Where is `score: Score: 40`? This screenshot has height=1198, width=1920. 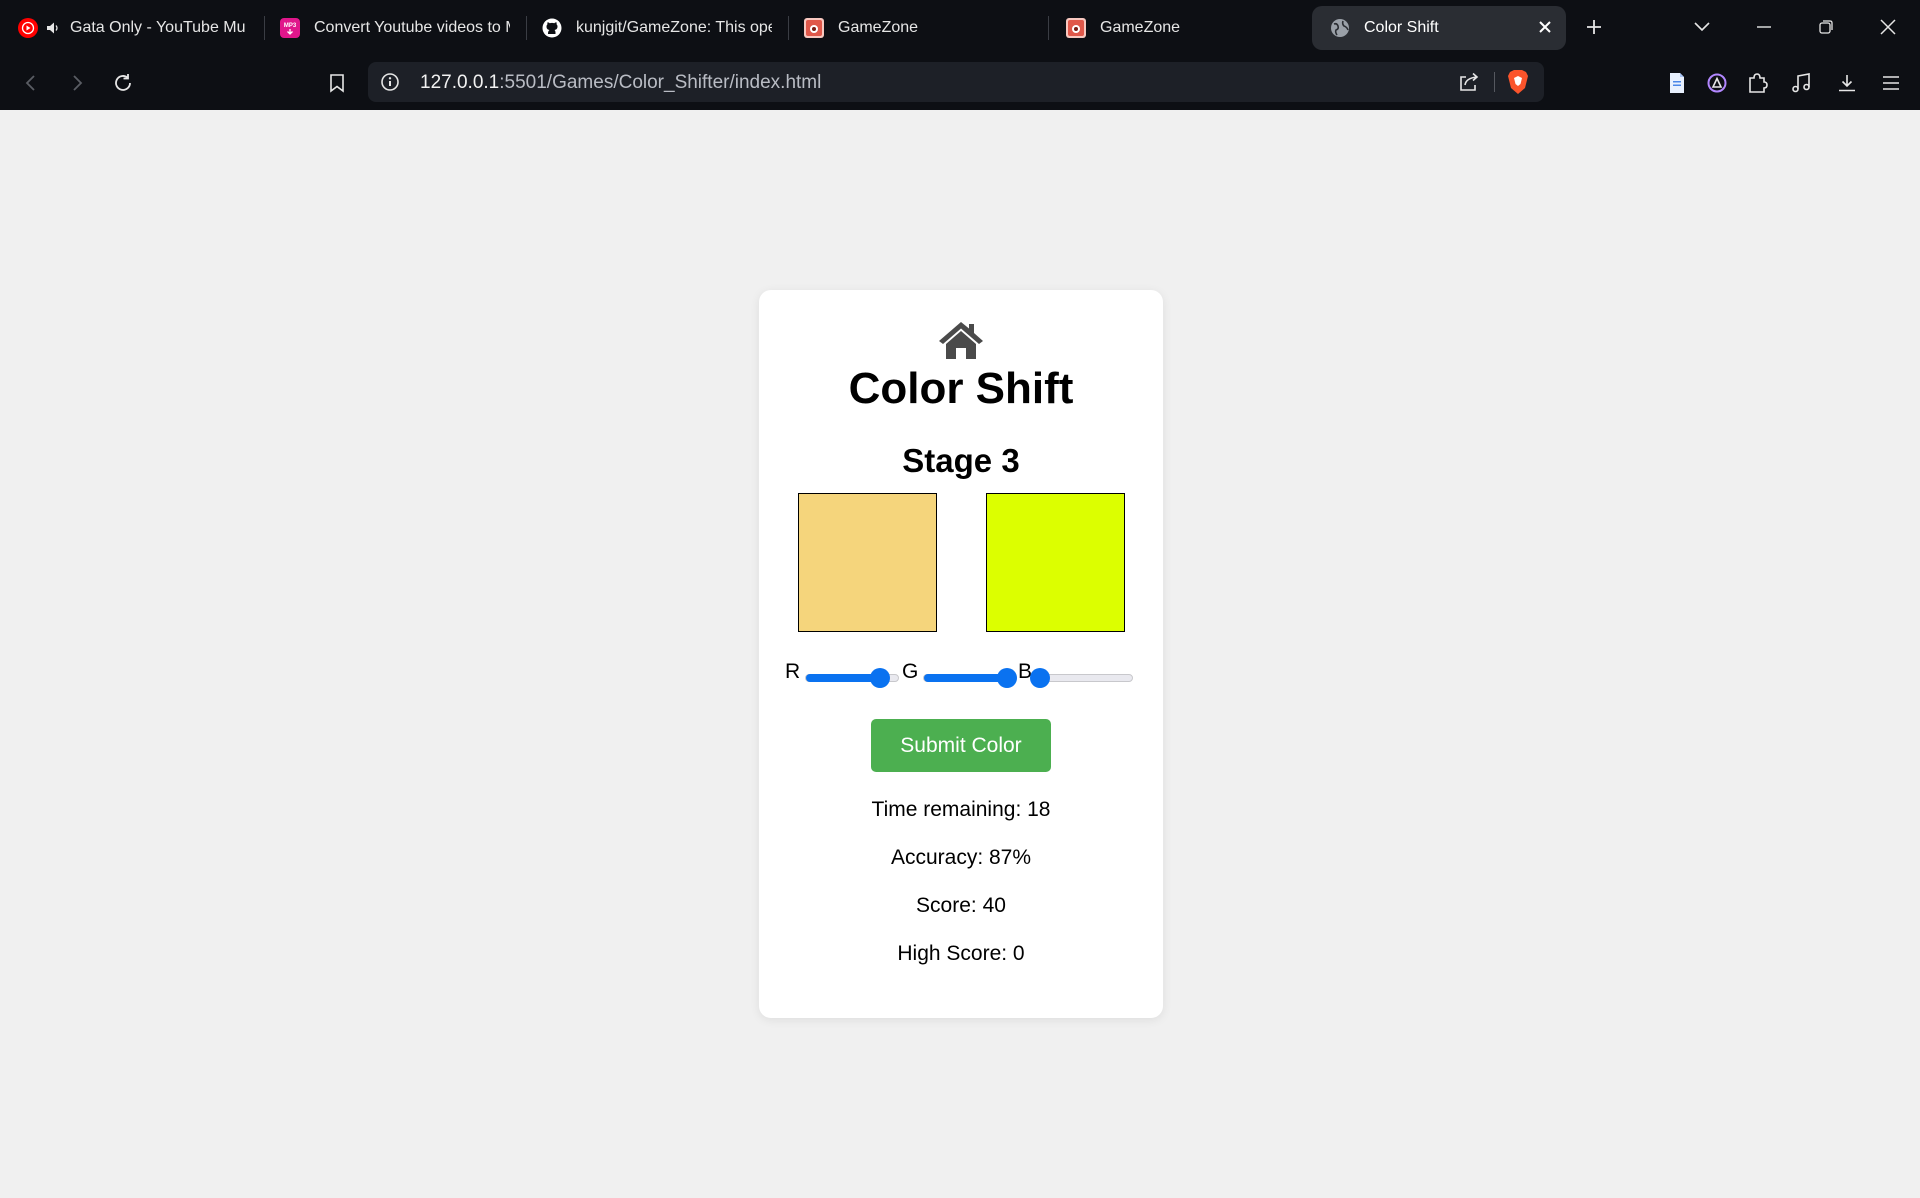 score: Score: 40 is located at coordinates (961, 905).